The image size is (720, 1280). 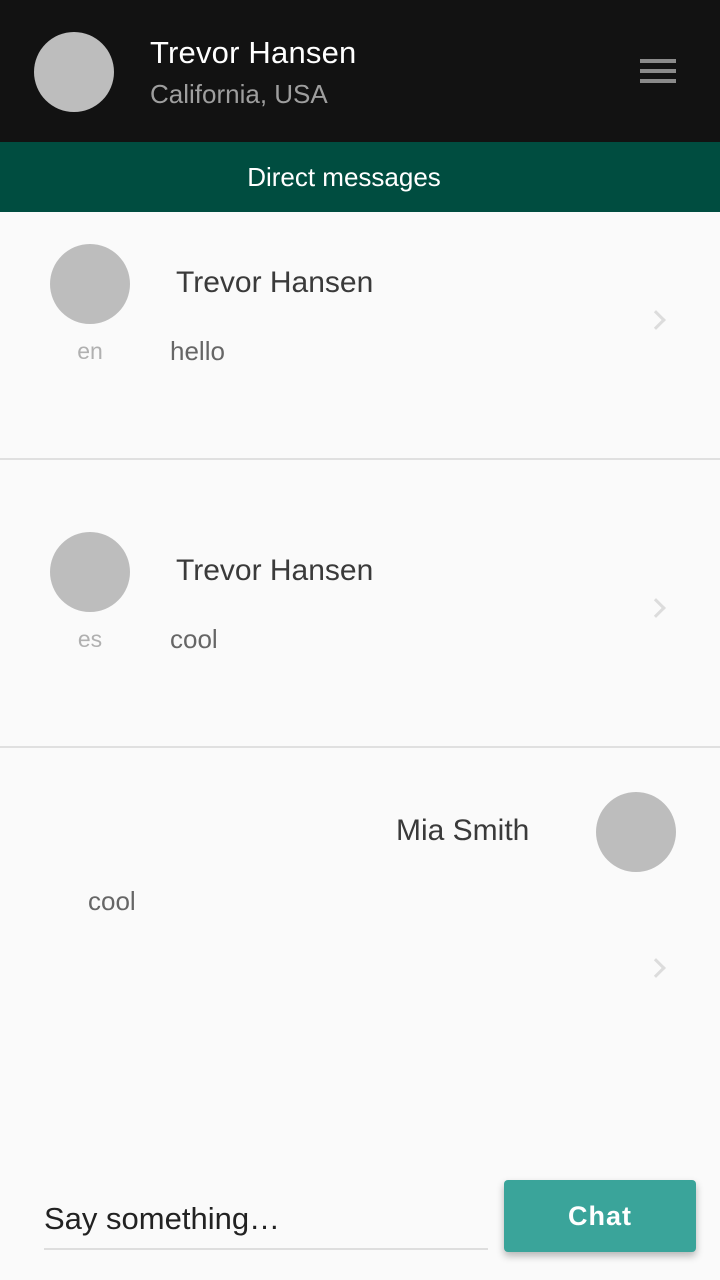 I want to click on hamburger-menu-icon, so click(x=658, y=71).